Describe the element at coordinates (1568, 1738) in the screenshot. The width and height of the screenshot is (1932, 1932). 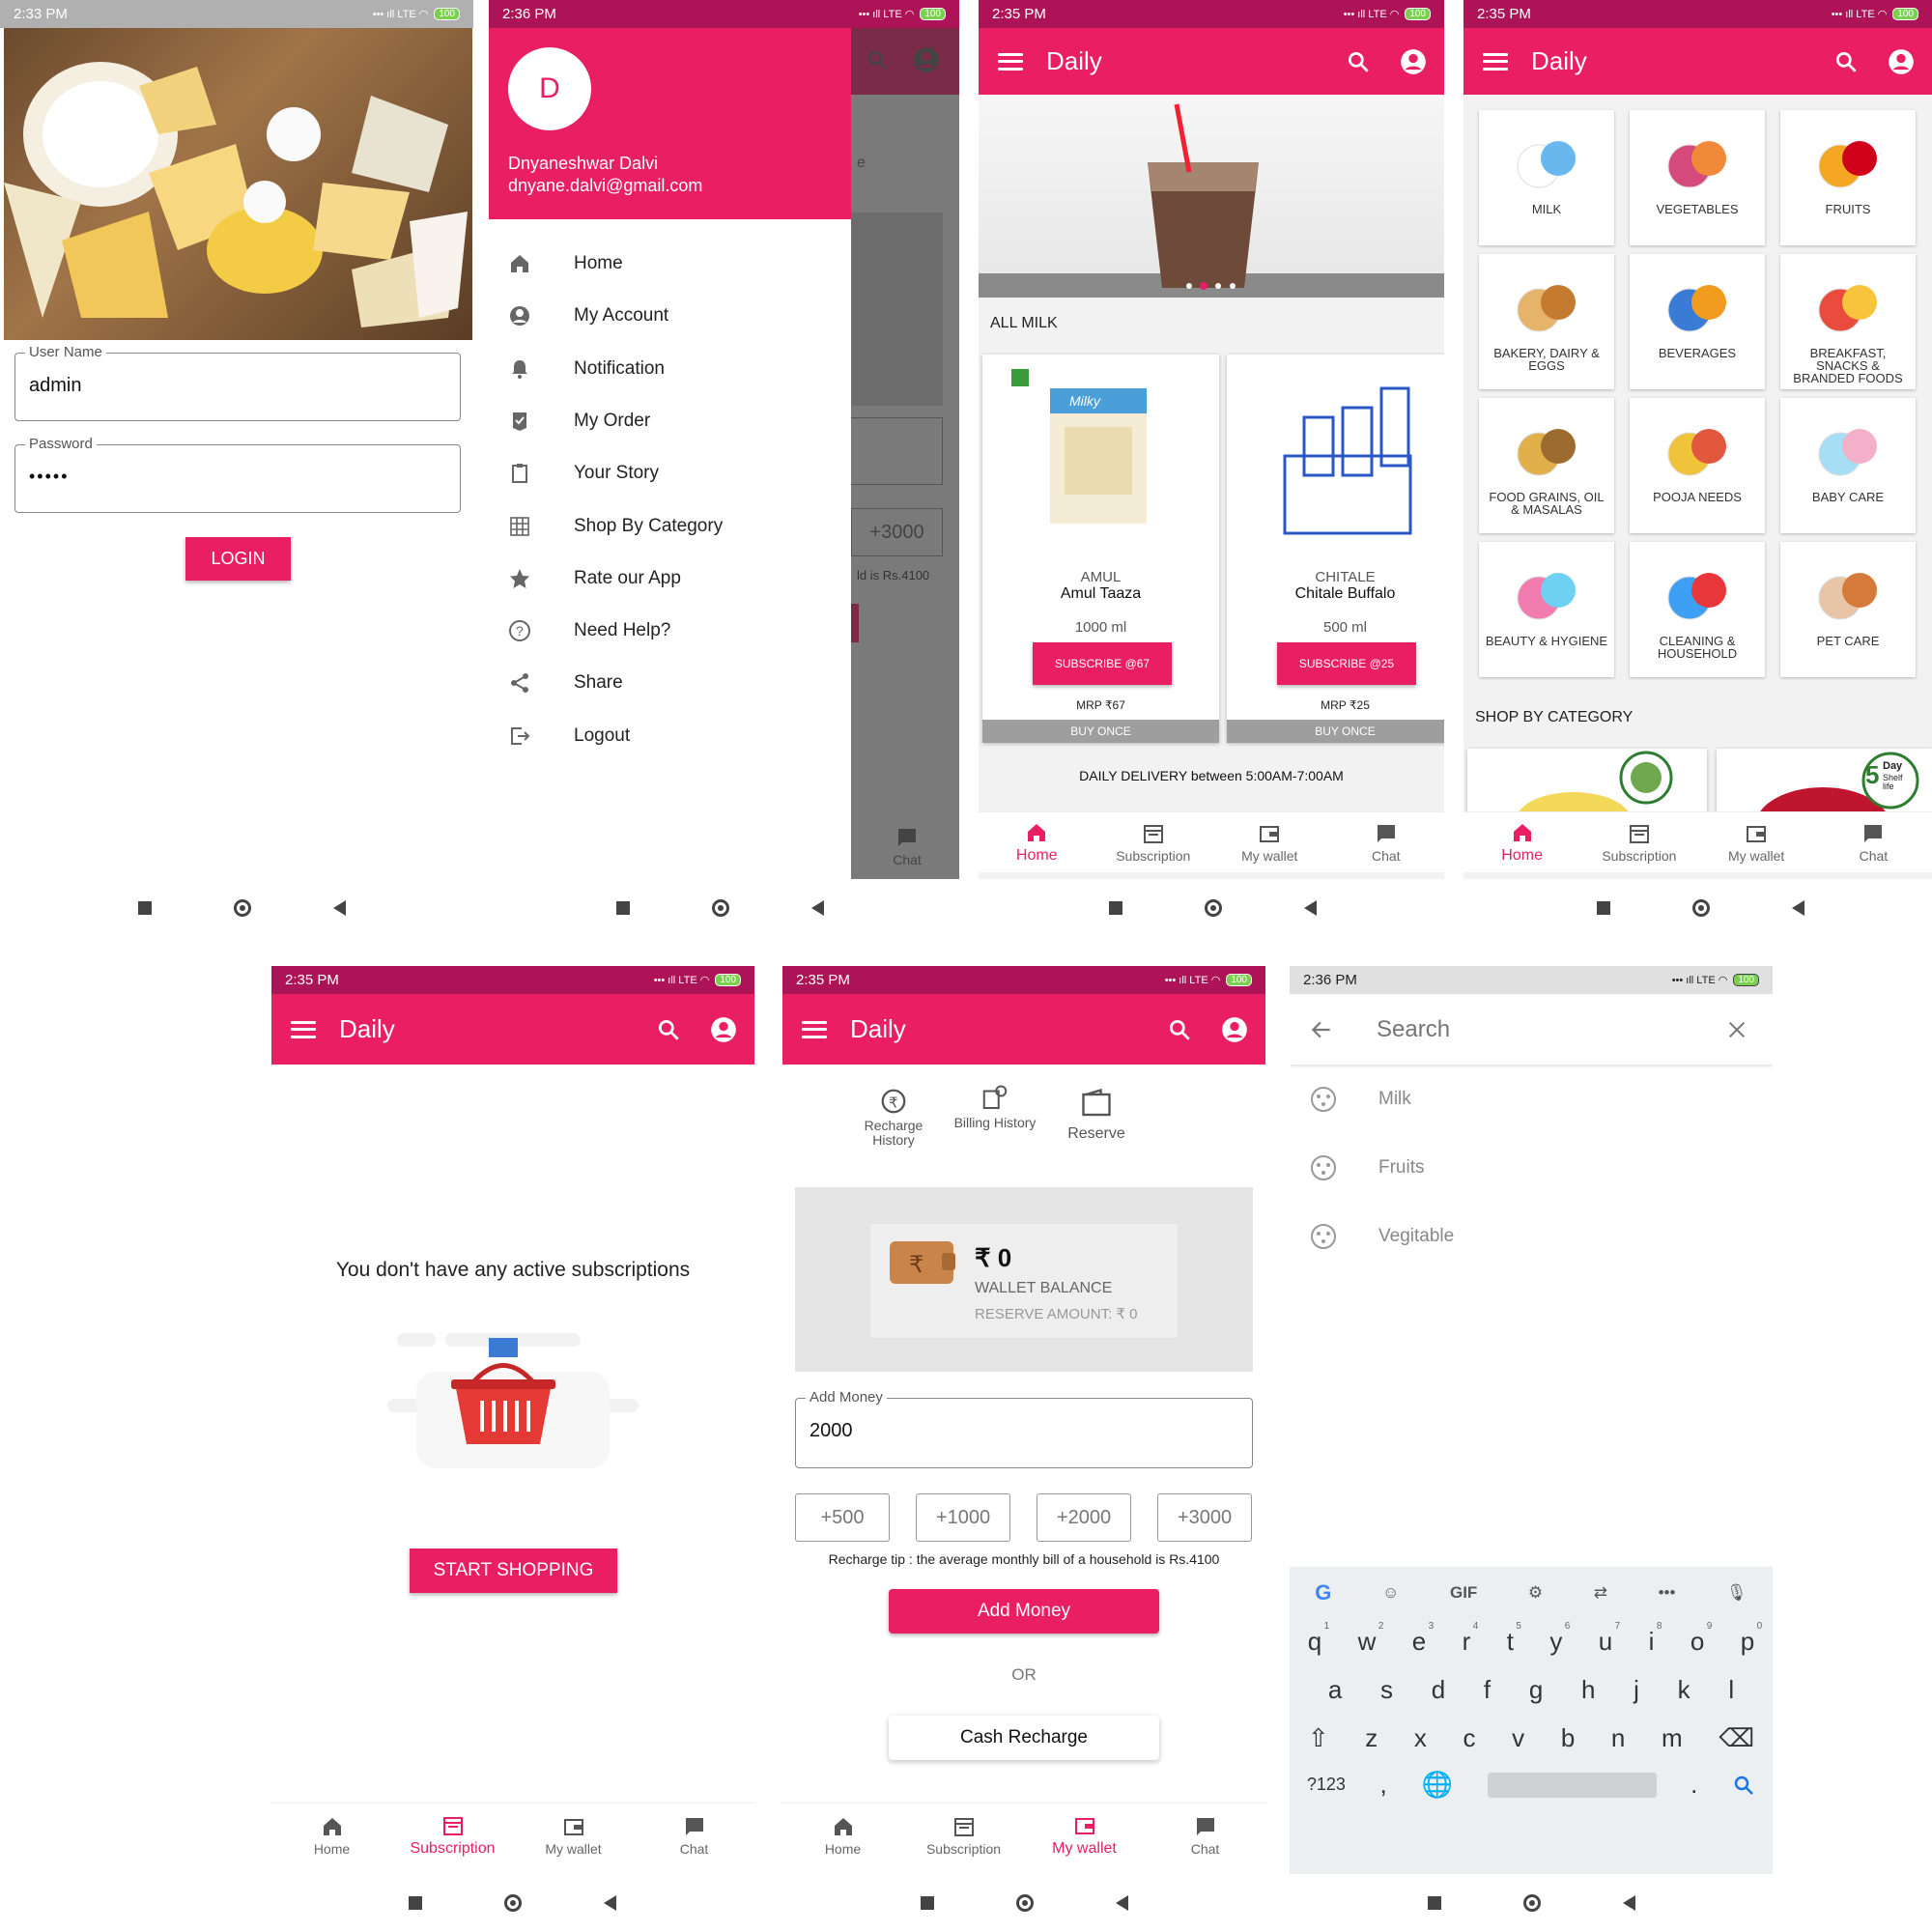
I see `key-b: b` at that location.